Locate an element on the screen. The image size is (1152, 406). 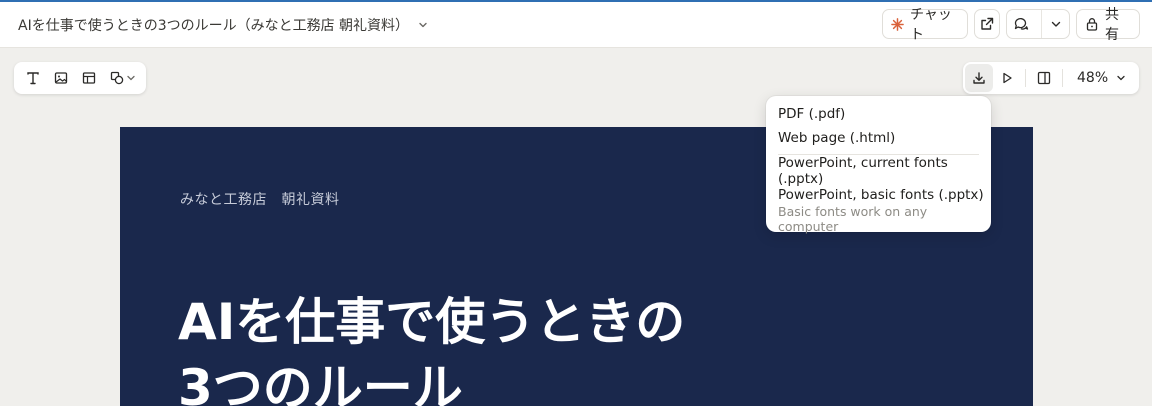
chat-button: チャット is located at coordinates (925, 25).